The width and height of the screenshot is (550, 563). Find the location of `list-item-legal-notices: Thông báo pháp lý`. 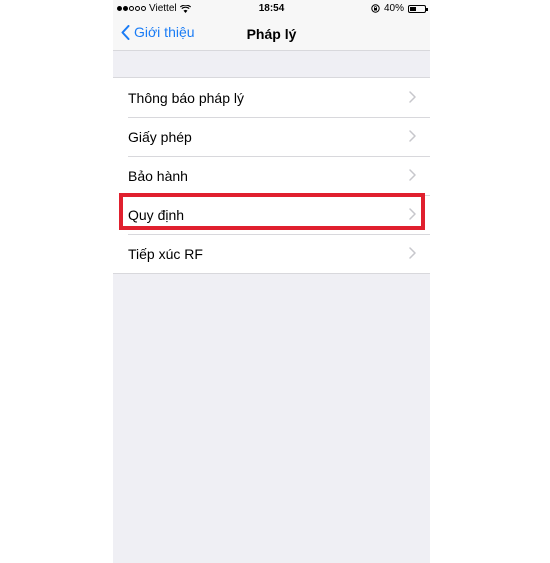

list-item-legal-notices: Thông báo pháp lý is located at coordinates (271, 97).